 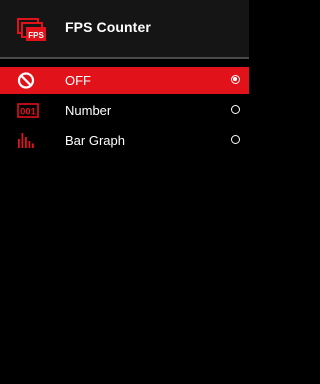 I want to click on number-icon: 001, so click(x=28, y=110).